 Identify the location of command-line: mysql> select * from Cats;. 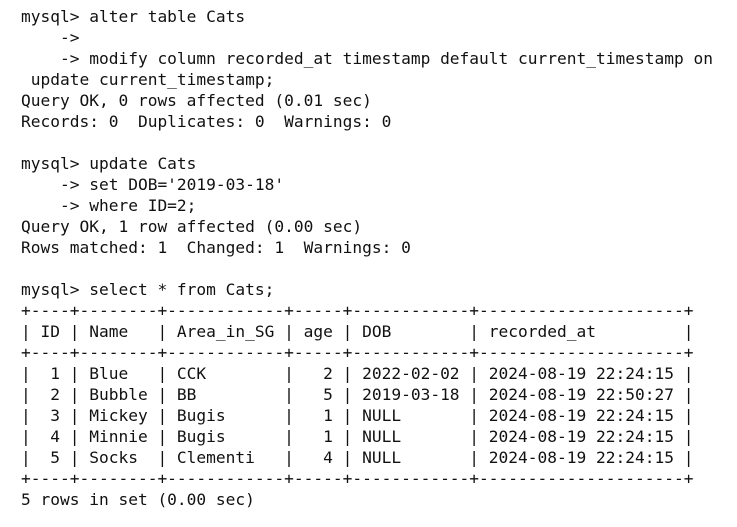
(148, 289).